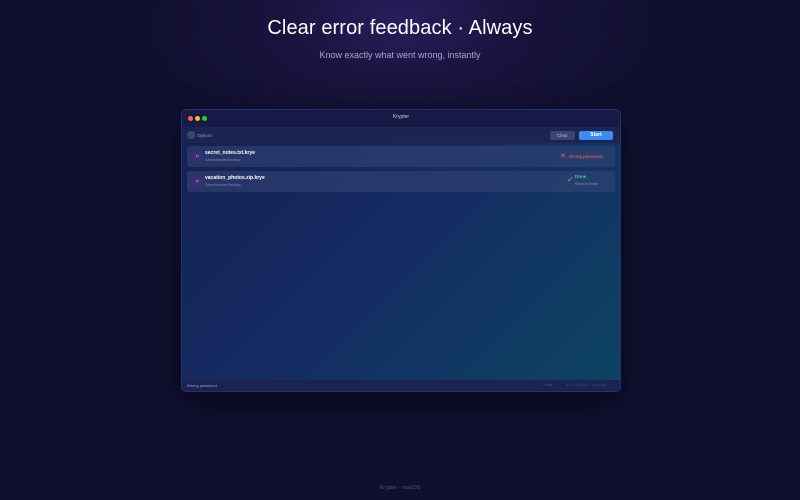 The image size is (800, 500). I want to click on show-in-finder-link: Show in Finder, so click(586, 184).